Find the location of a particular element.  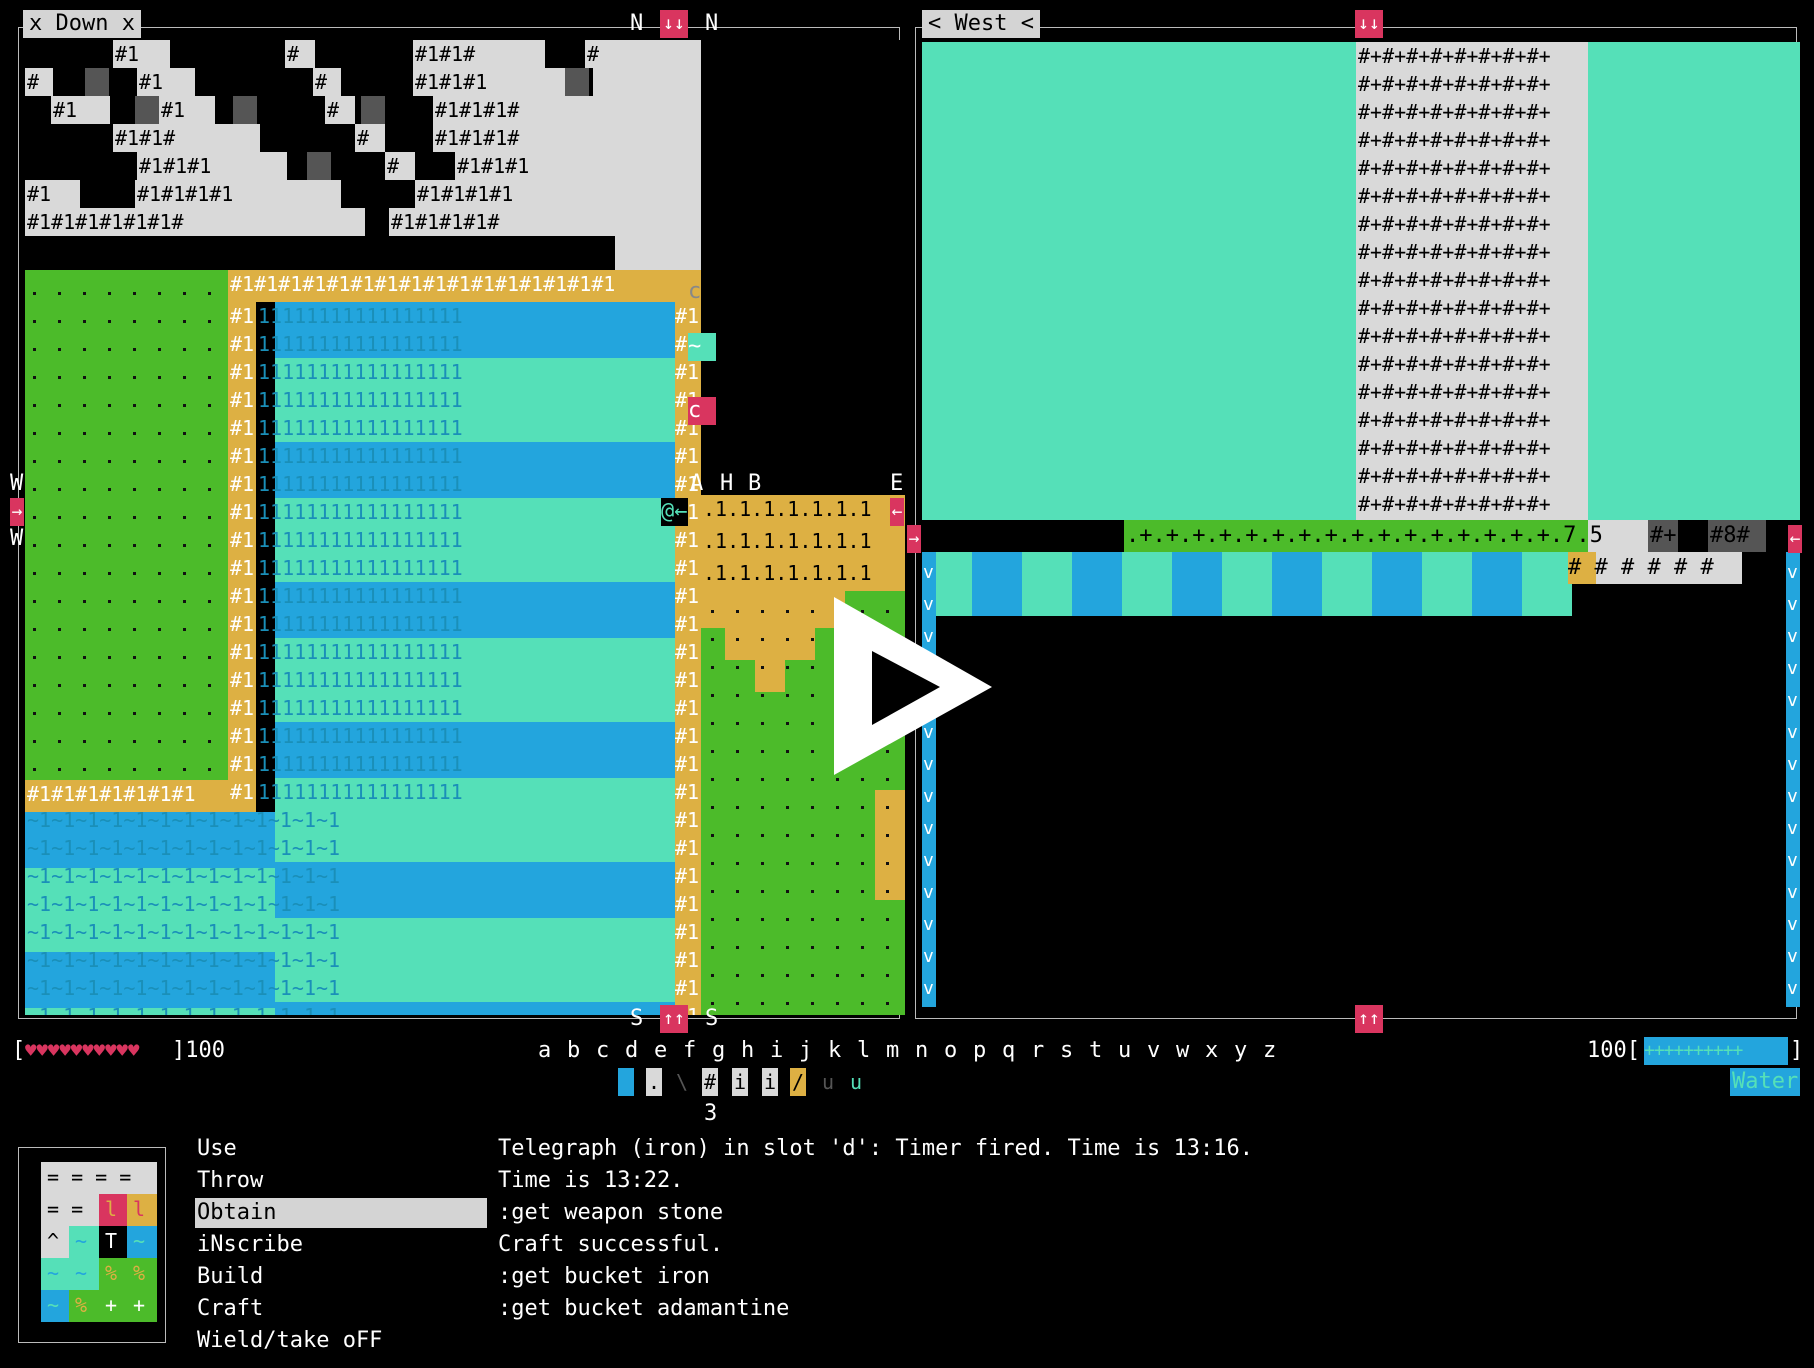

hotbar-key-w: w is located at coordinates (1182, 1051).